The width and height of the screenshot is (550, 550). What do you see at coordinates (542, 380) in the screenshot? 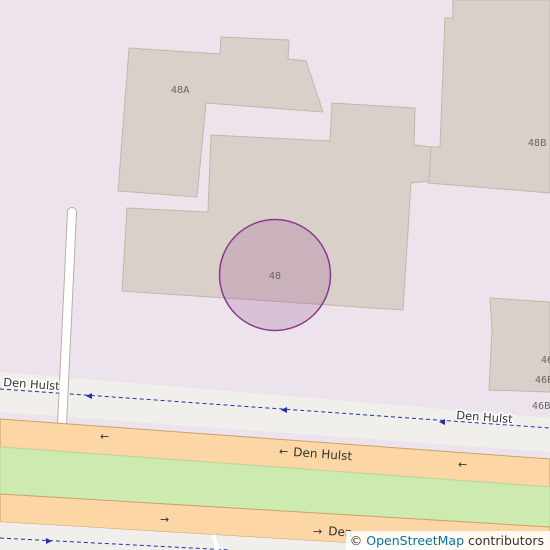
I see `label-46-2: 46B` at bounding box center [542, 380].